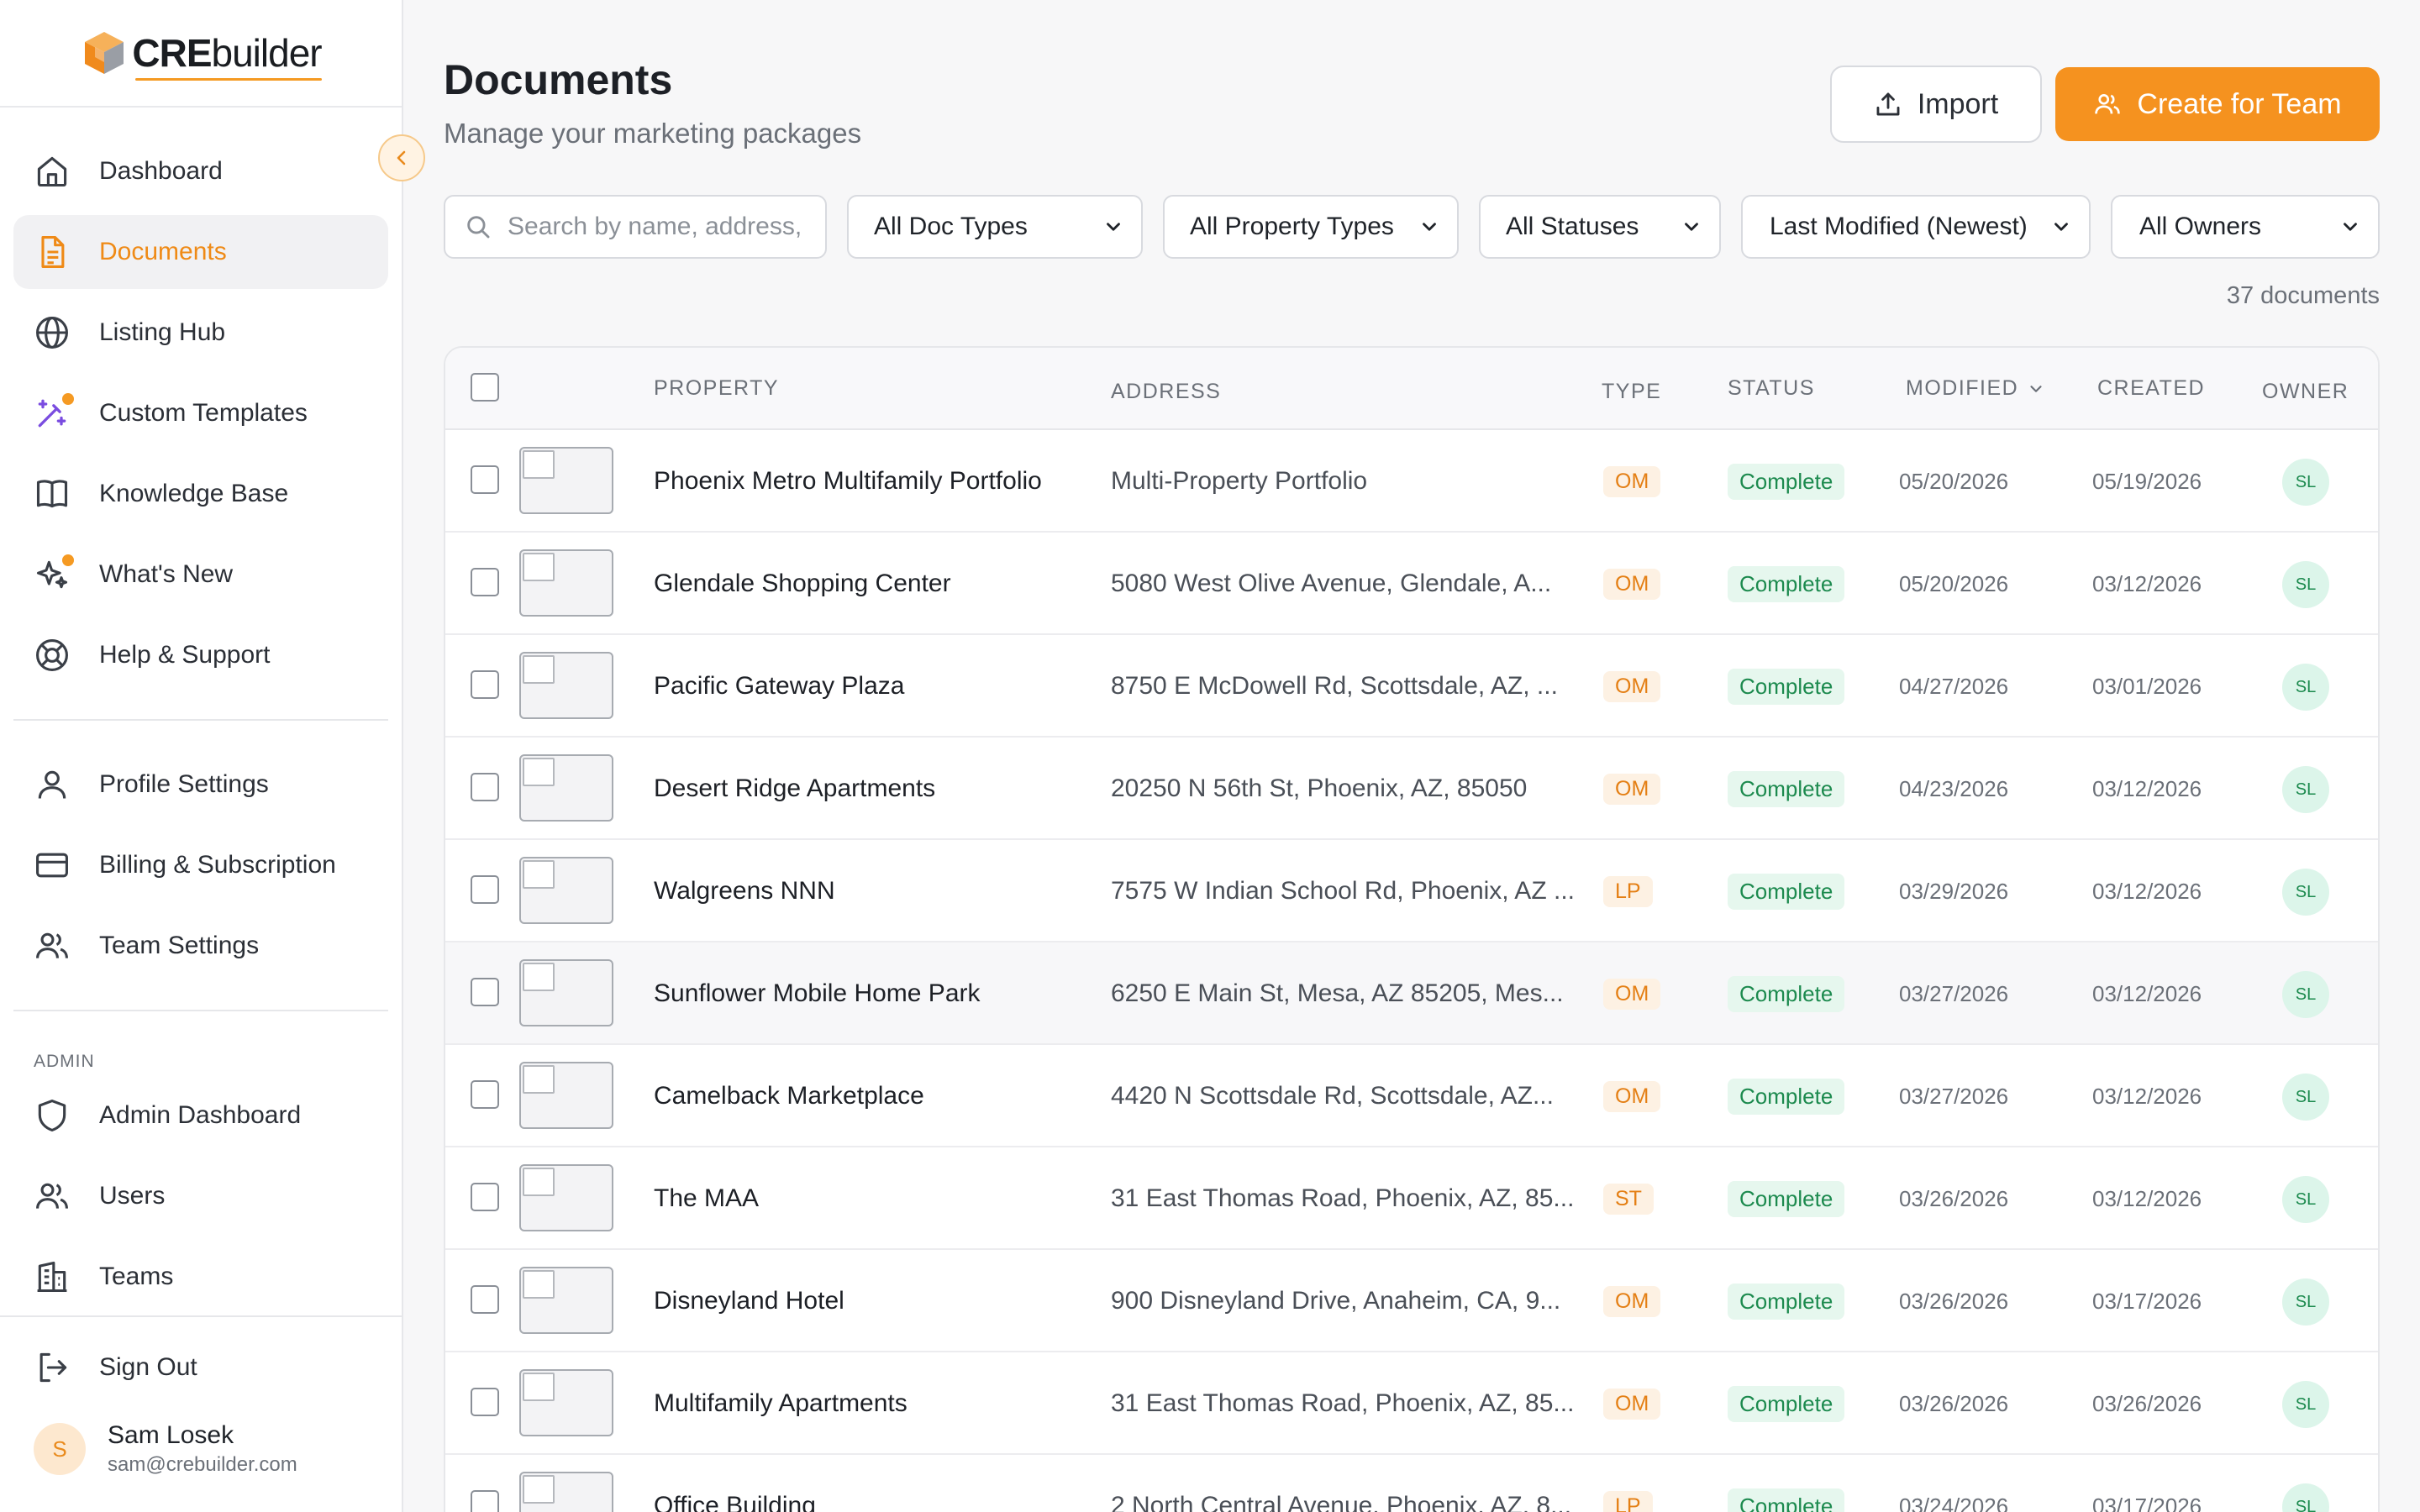  Describe the element at coordinates (1771, 388) in the screenshot. I see `column-header-status: STATUS` at that location.